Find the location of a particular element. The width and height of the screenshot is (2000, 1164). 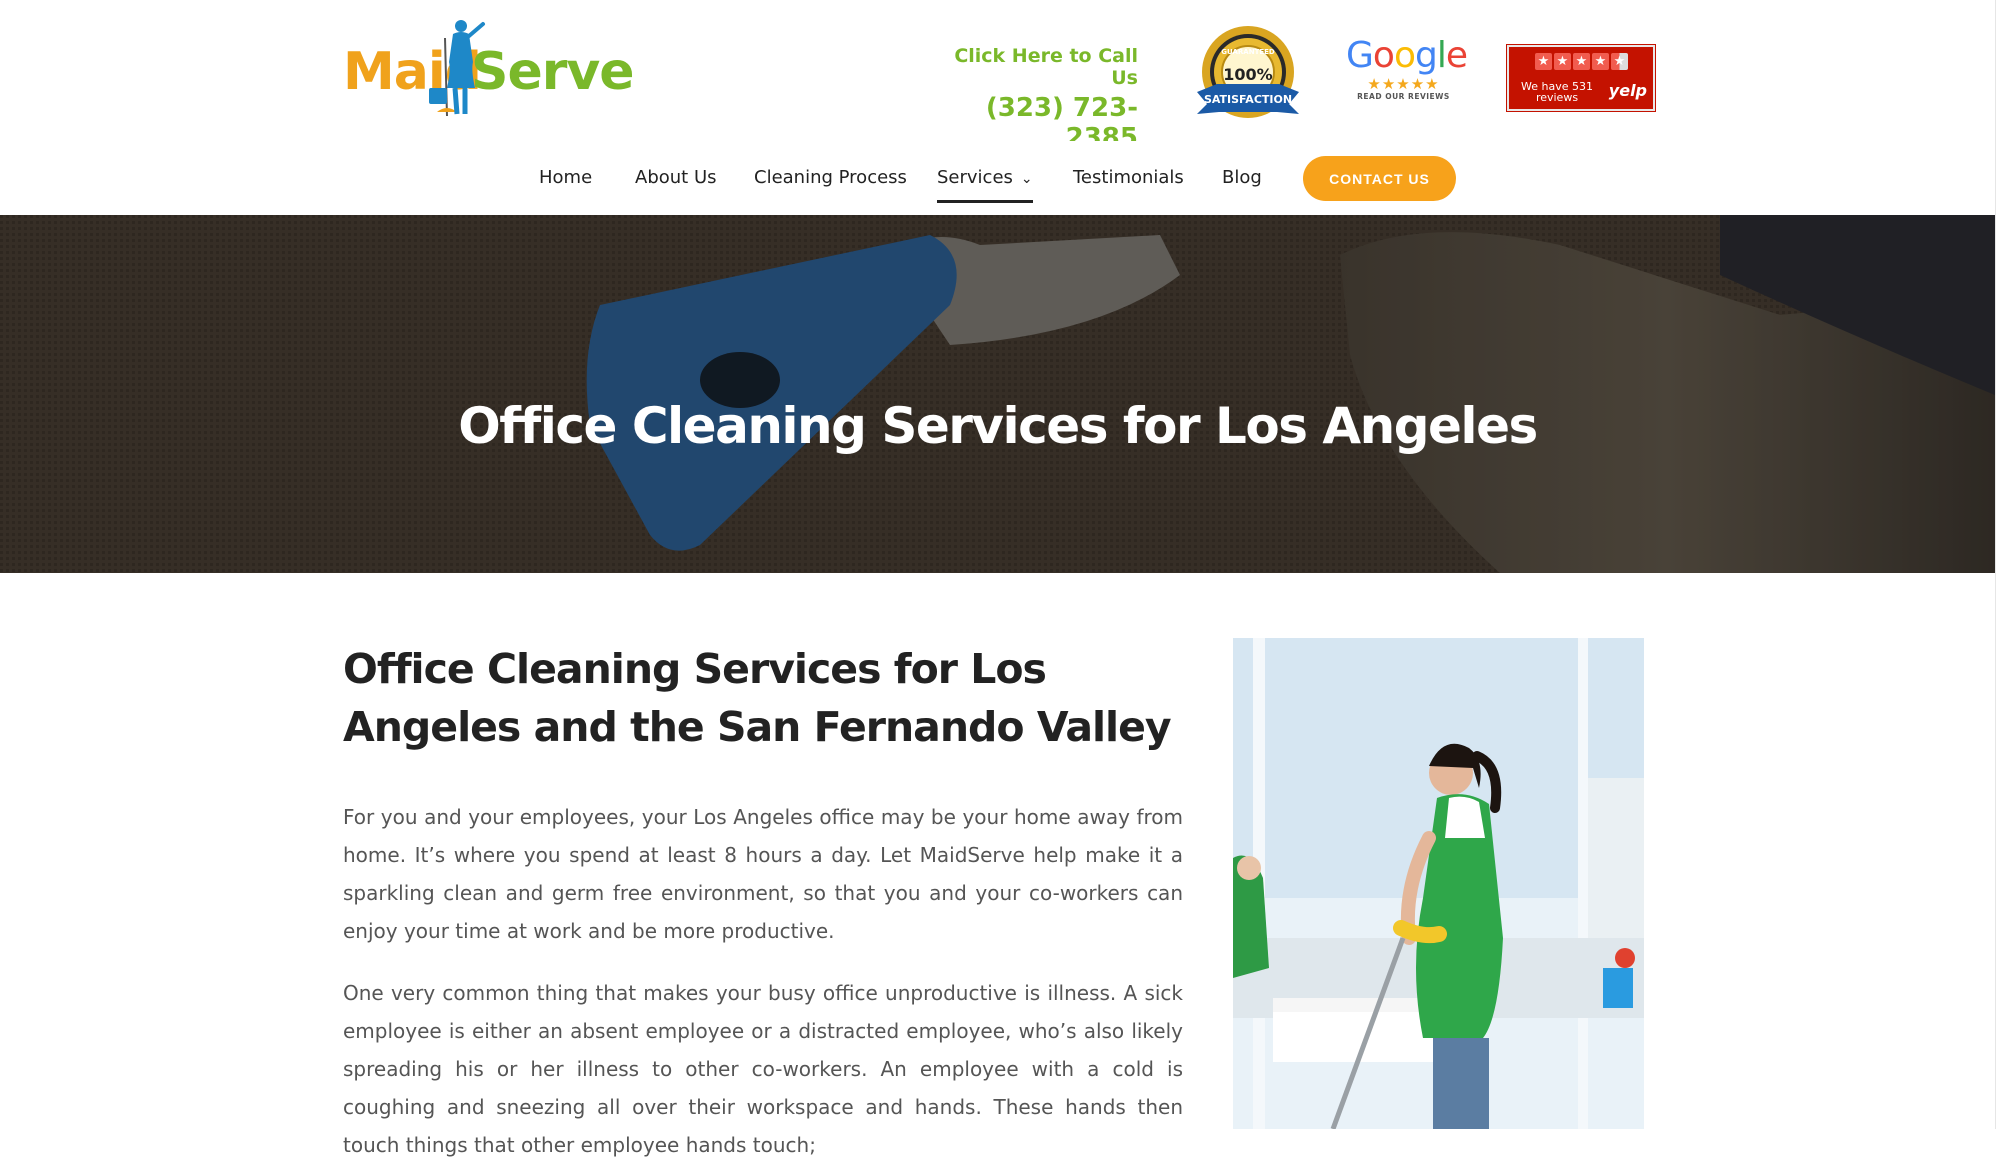

google-reviews-badge: Google ★★★★★ READ OUR REVIEWS is located at coordinates (1407, 71).